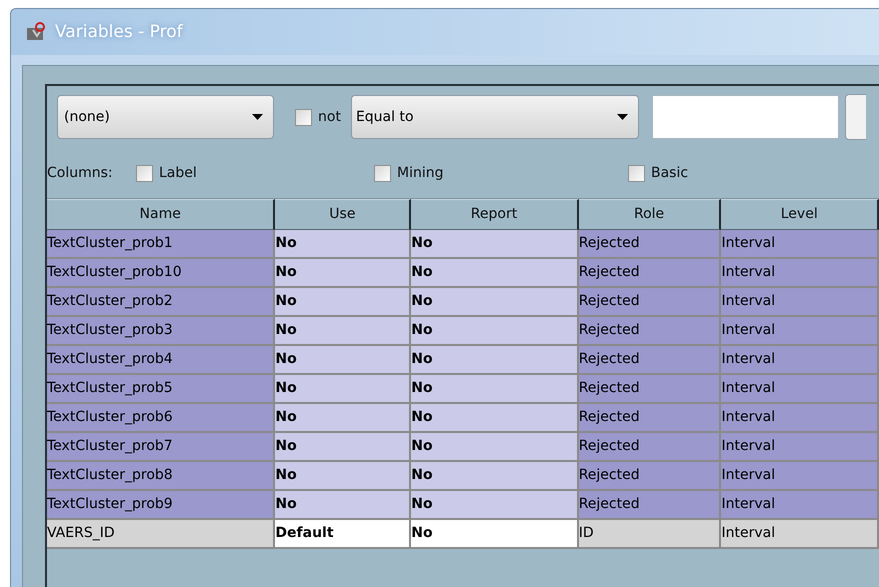  I want to click on column-header: Level, so click(800, 214).